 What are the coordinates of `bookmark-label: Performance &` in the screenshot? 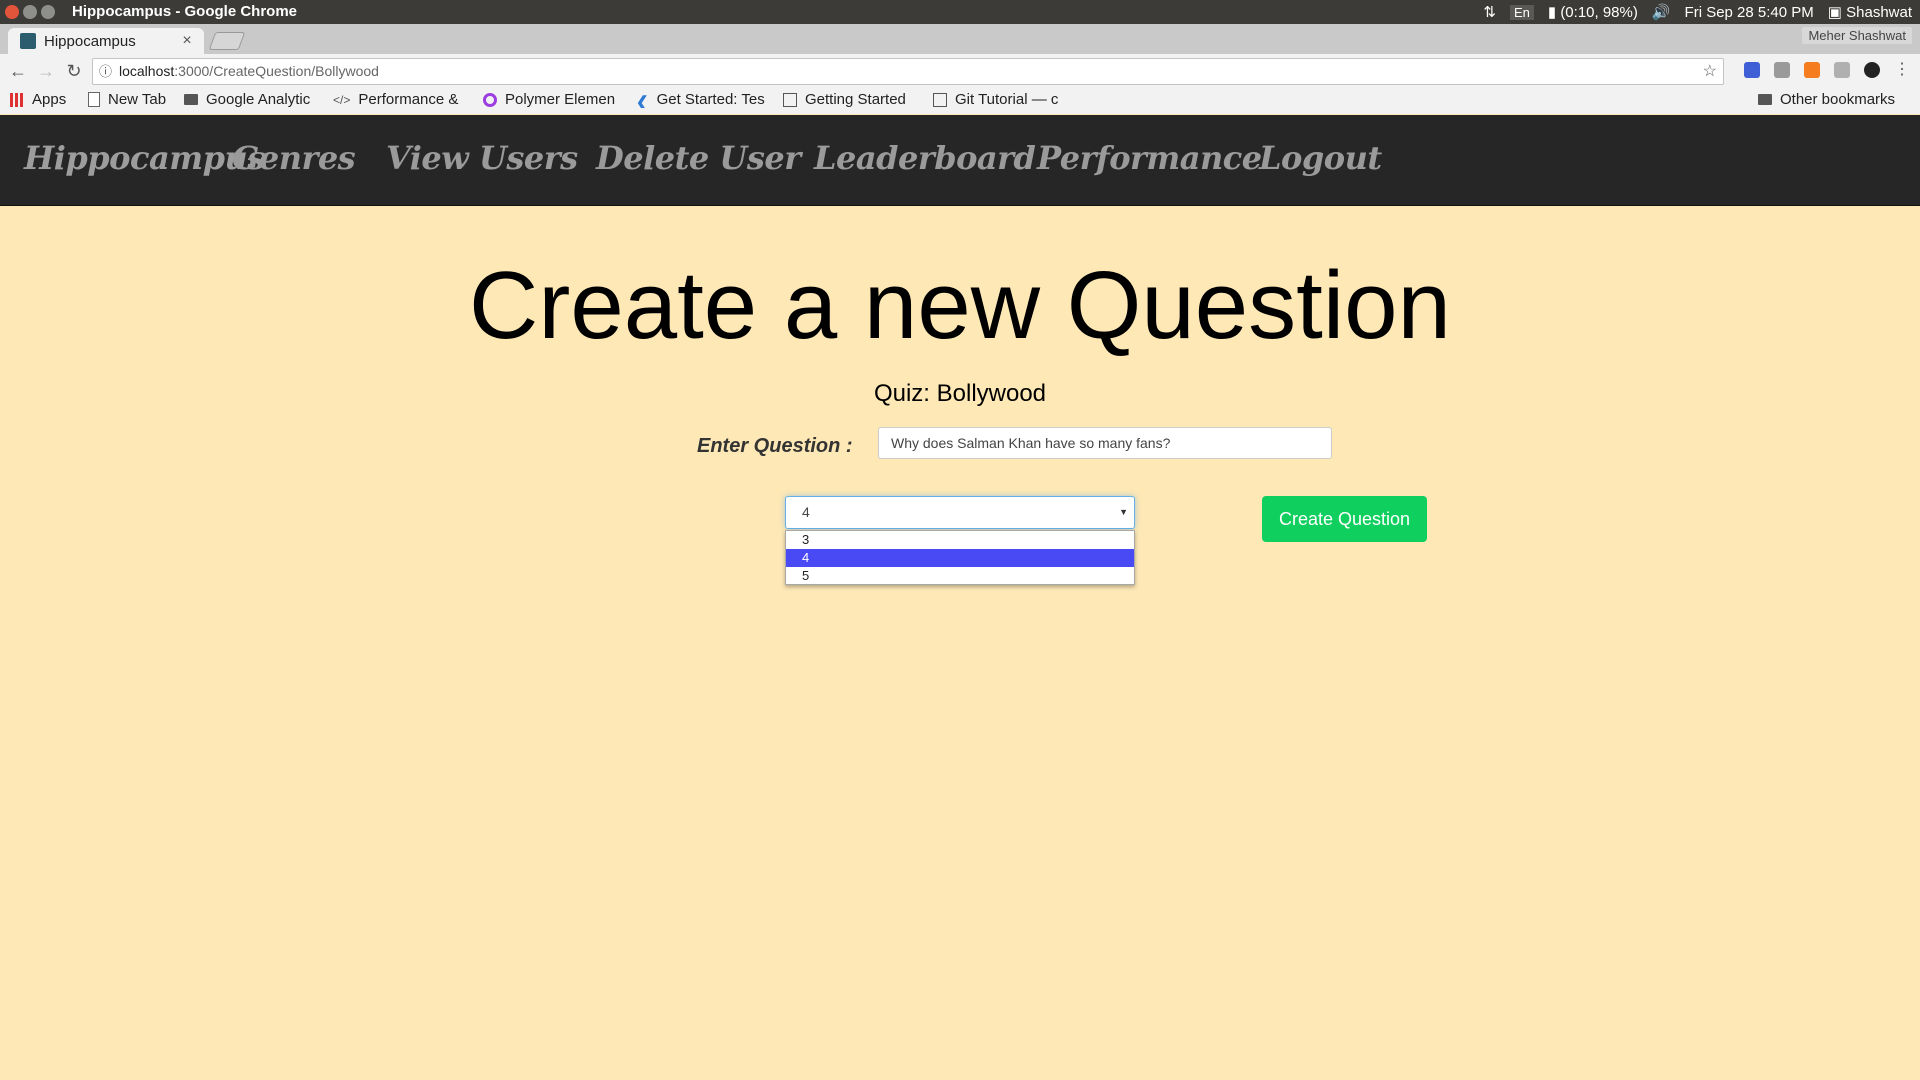 It's located at (408, 99).